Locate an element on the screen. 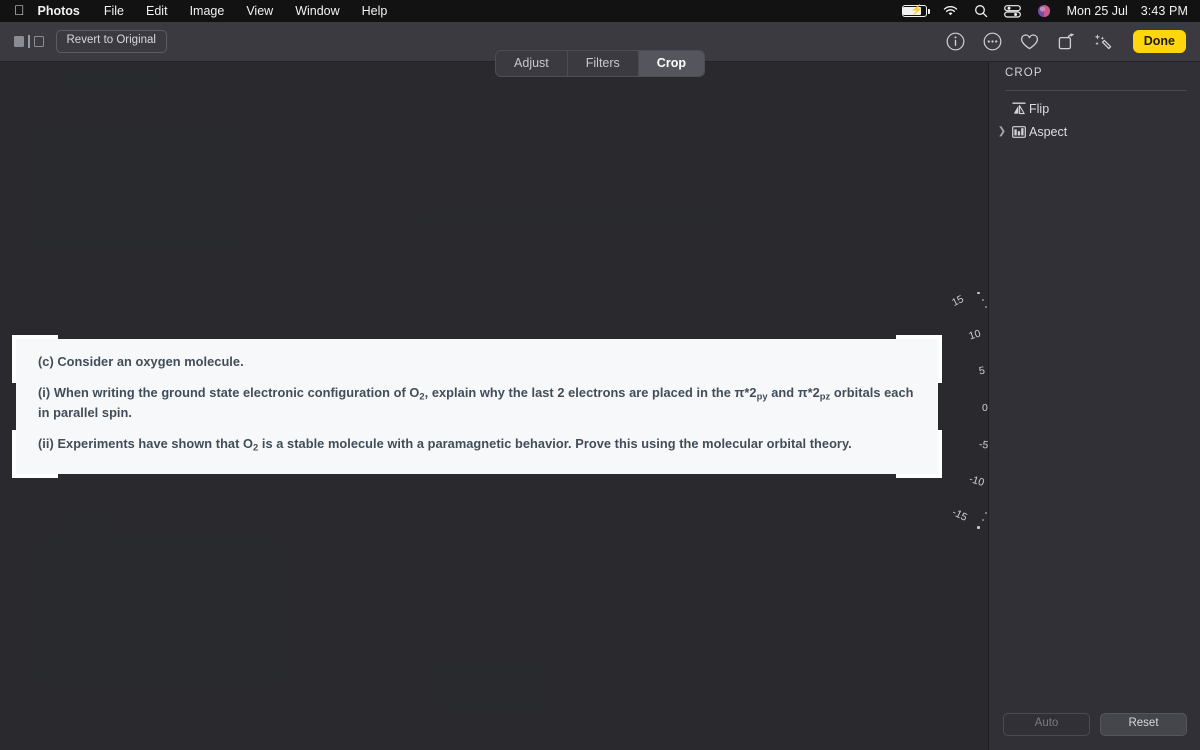 This screenshot has height=750, width=1200. crop-handle-top-left-h is located at coordinates (35, 337).